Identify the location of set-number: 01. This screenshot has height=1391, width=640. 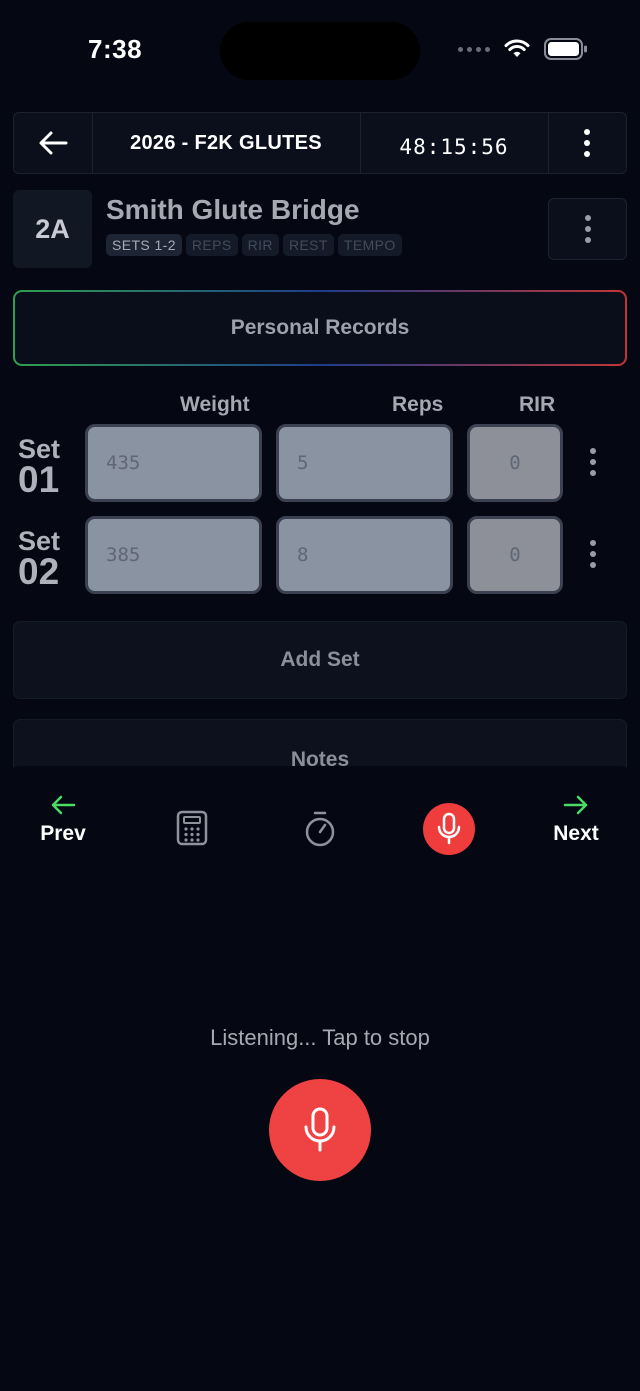
(39, 479).